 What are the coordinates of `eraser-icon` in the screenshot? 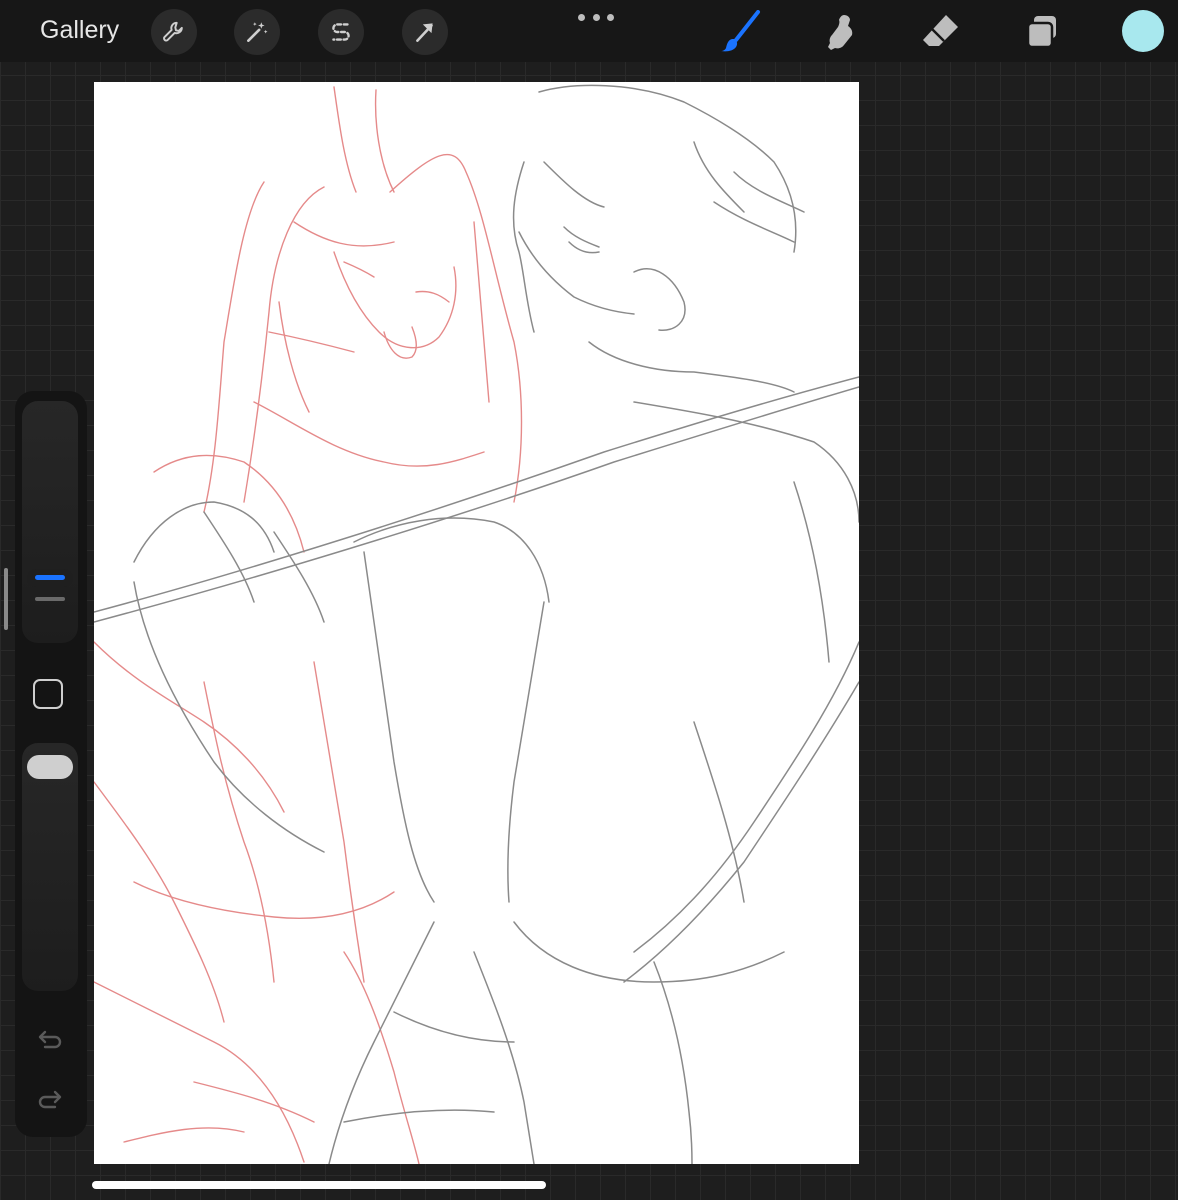 It's located at (940, 30).